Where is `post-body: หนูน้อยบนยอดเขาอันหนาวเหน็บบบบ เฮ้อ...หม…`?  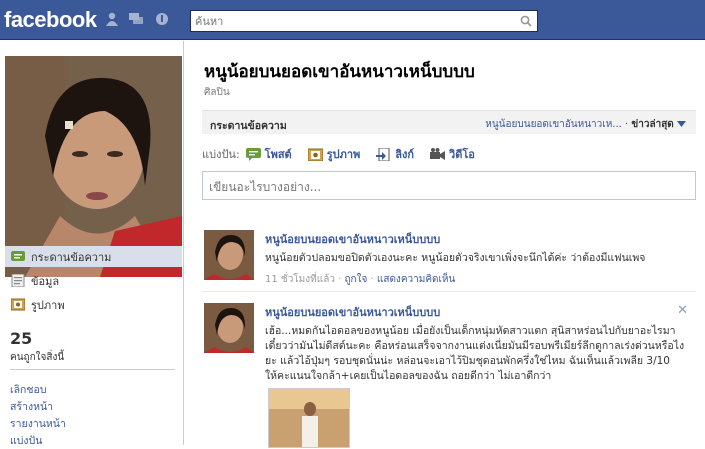
post-body: หนูน้อยบนยอดเขาอันหนาวเหน็บบบบ เฮ้อ...หม… is located at coordinates (475, 343).